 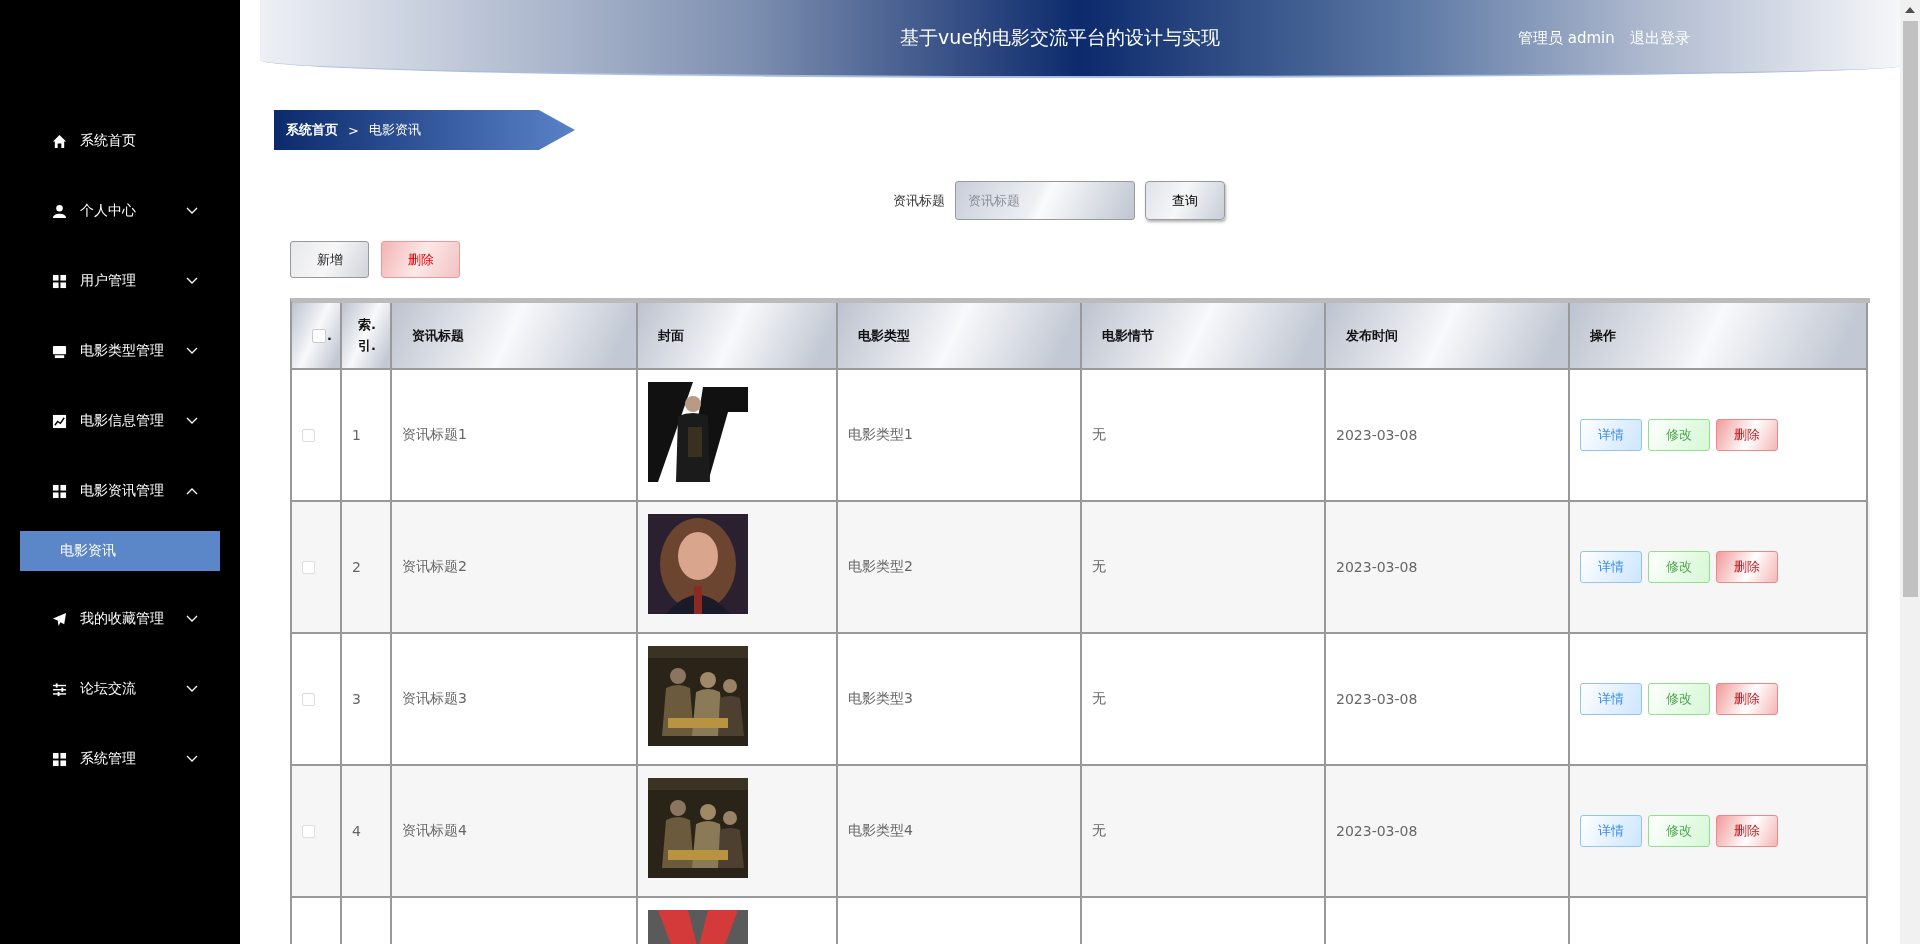 What do you see at coordinates (919, 200) in the screenshot?
I see `search-label: 资讯标题` at bounding box center [919, 200].